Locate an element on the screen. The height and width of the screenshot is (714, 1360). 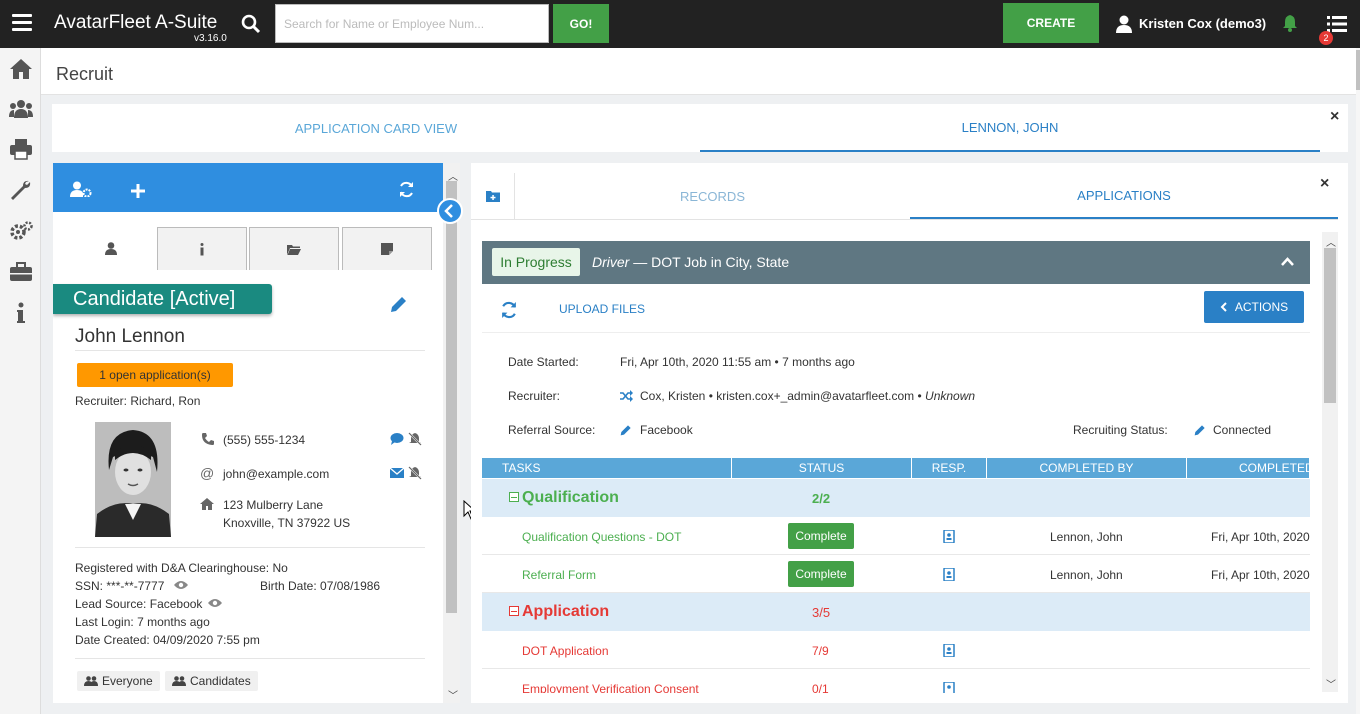
actions-button: ACTIONS is located at coordinates (1254, 307).